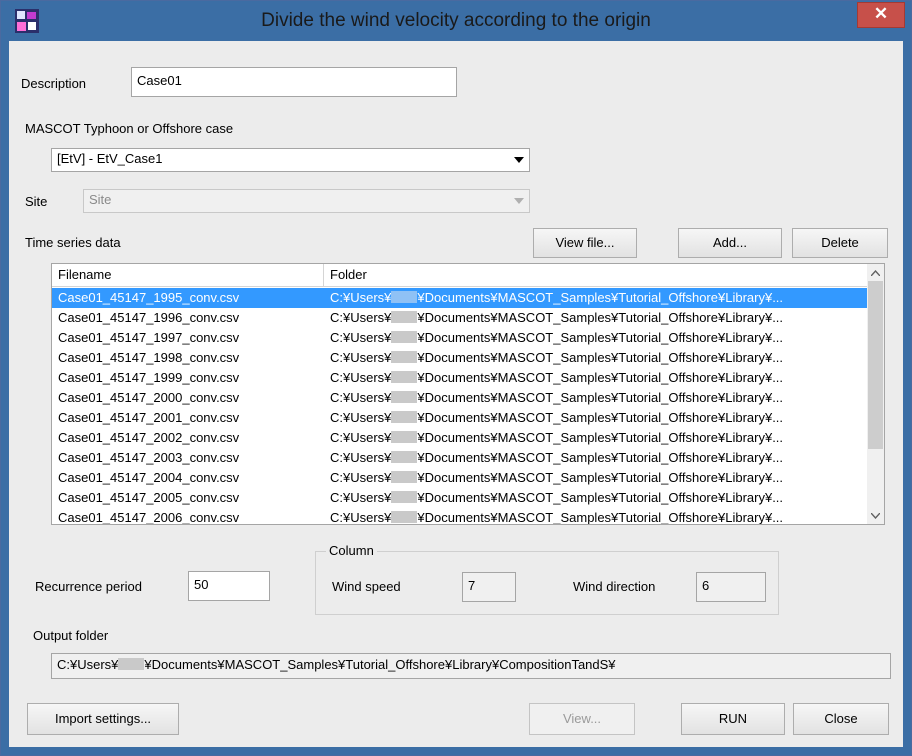  What do you see at coordinates (351, 550) in the screenshot?
I see `column-group-title: Column` at bounding box center [351, 550].